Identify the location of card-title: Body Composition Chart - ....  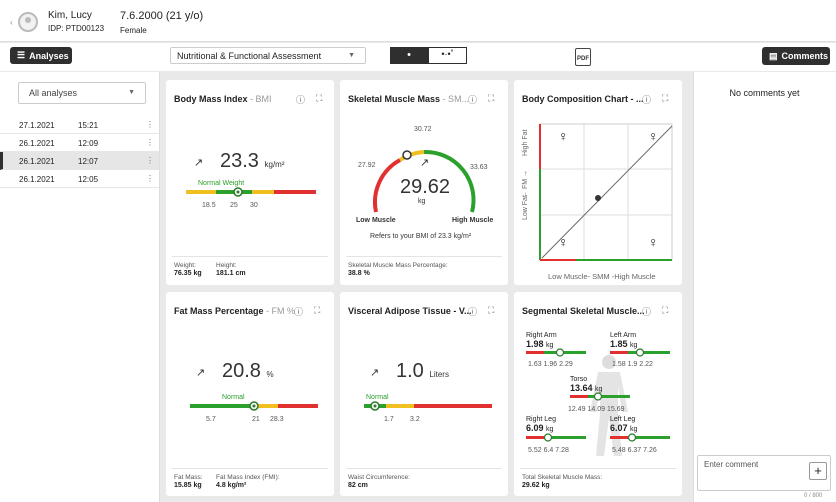
(583, 99).